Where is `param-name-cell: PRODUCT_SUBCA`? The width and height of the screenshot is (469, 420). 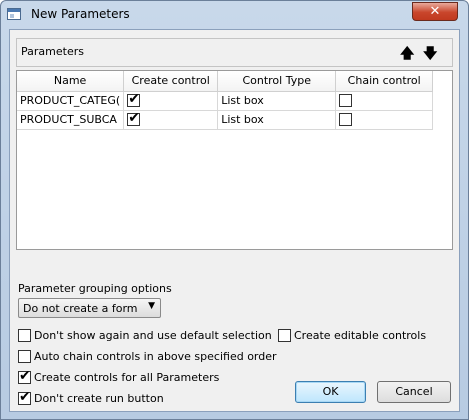 param-name-cell: PRODUCT_SUBCA is located at coordinates (71, 120).